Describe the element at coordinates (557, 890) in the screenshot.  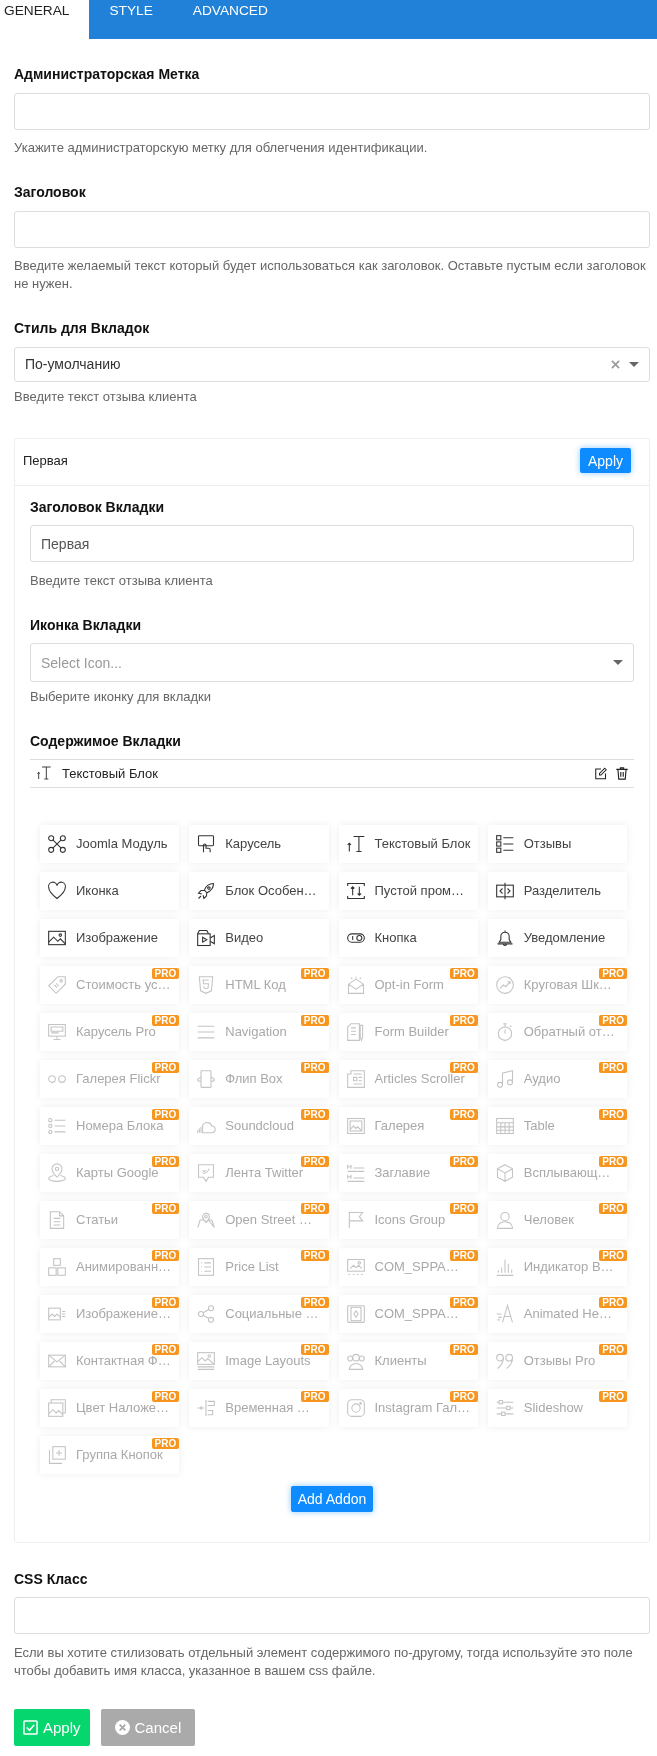
I see `addon-tile: Разделитель` at that location.